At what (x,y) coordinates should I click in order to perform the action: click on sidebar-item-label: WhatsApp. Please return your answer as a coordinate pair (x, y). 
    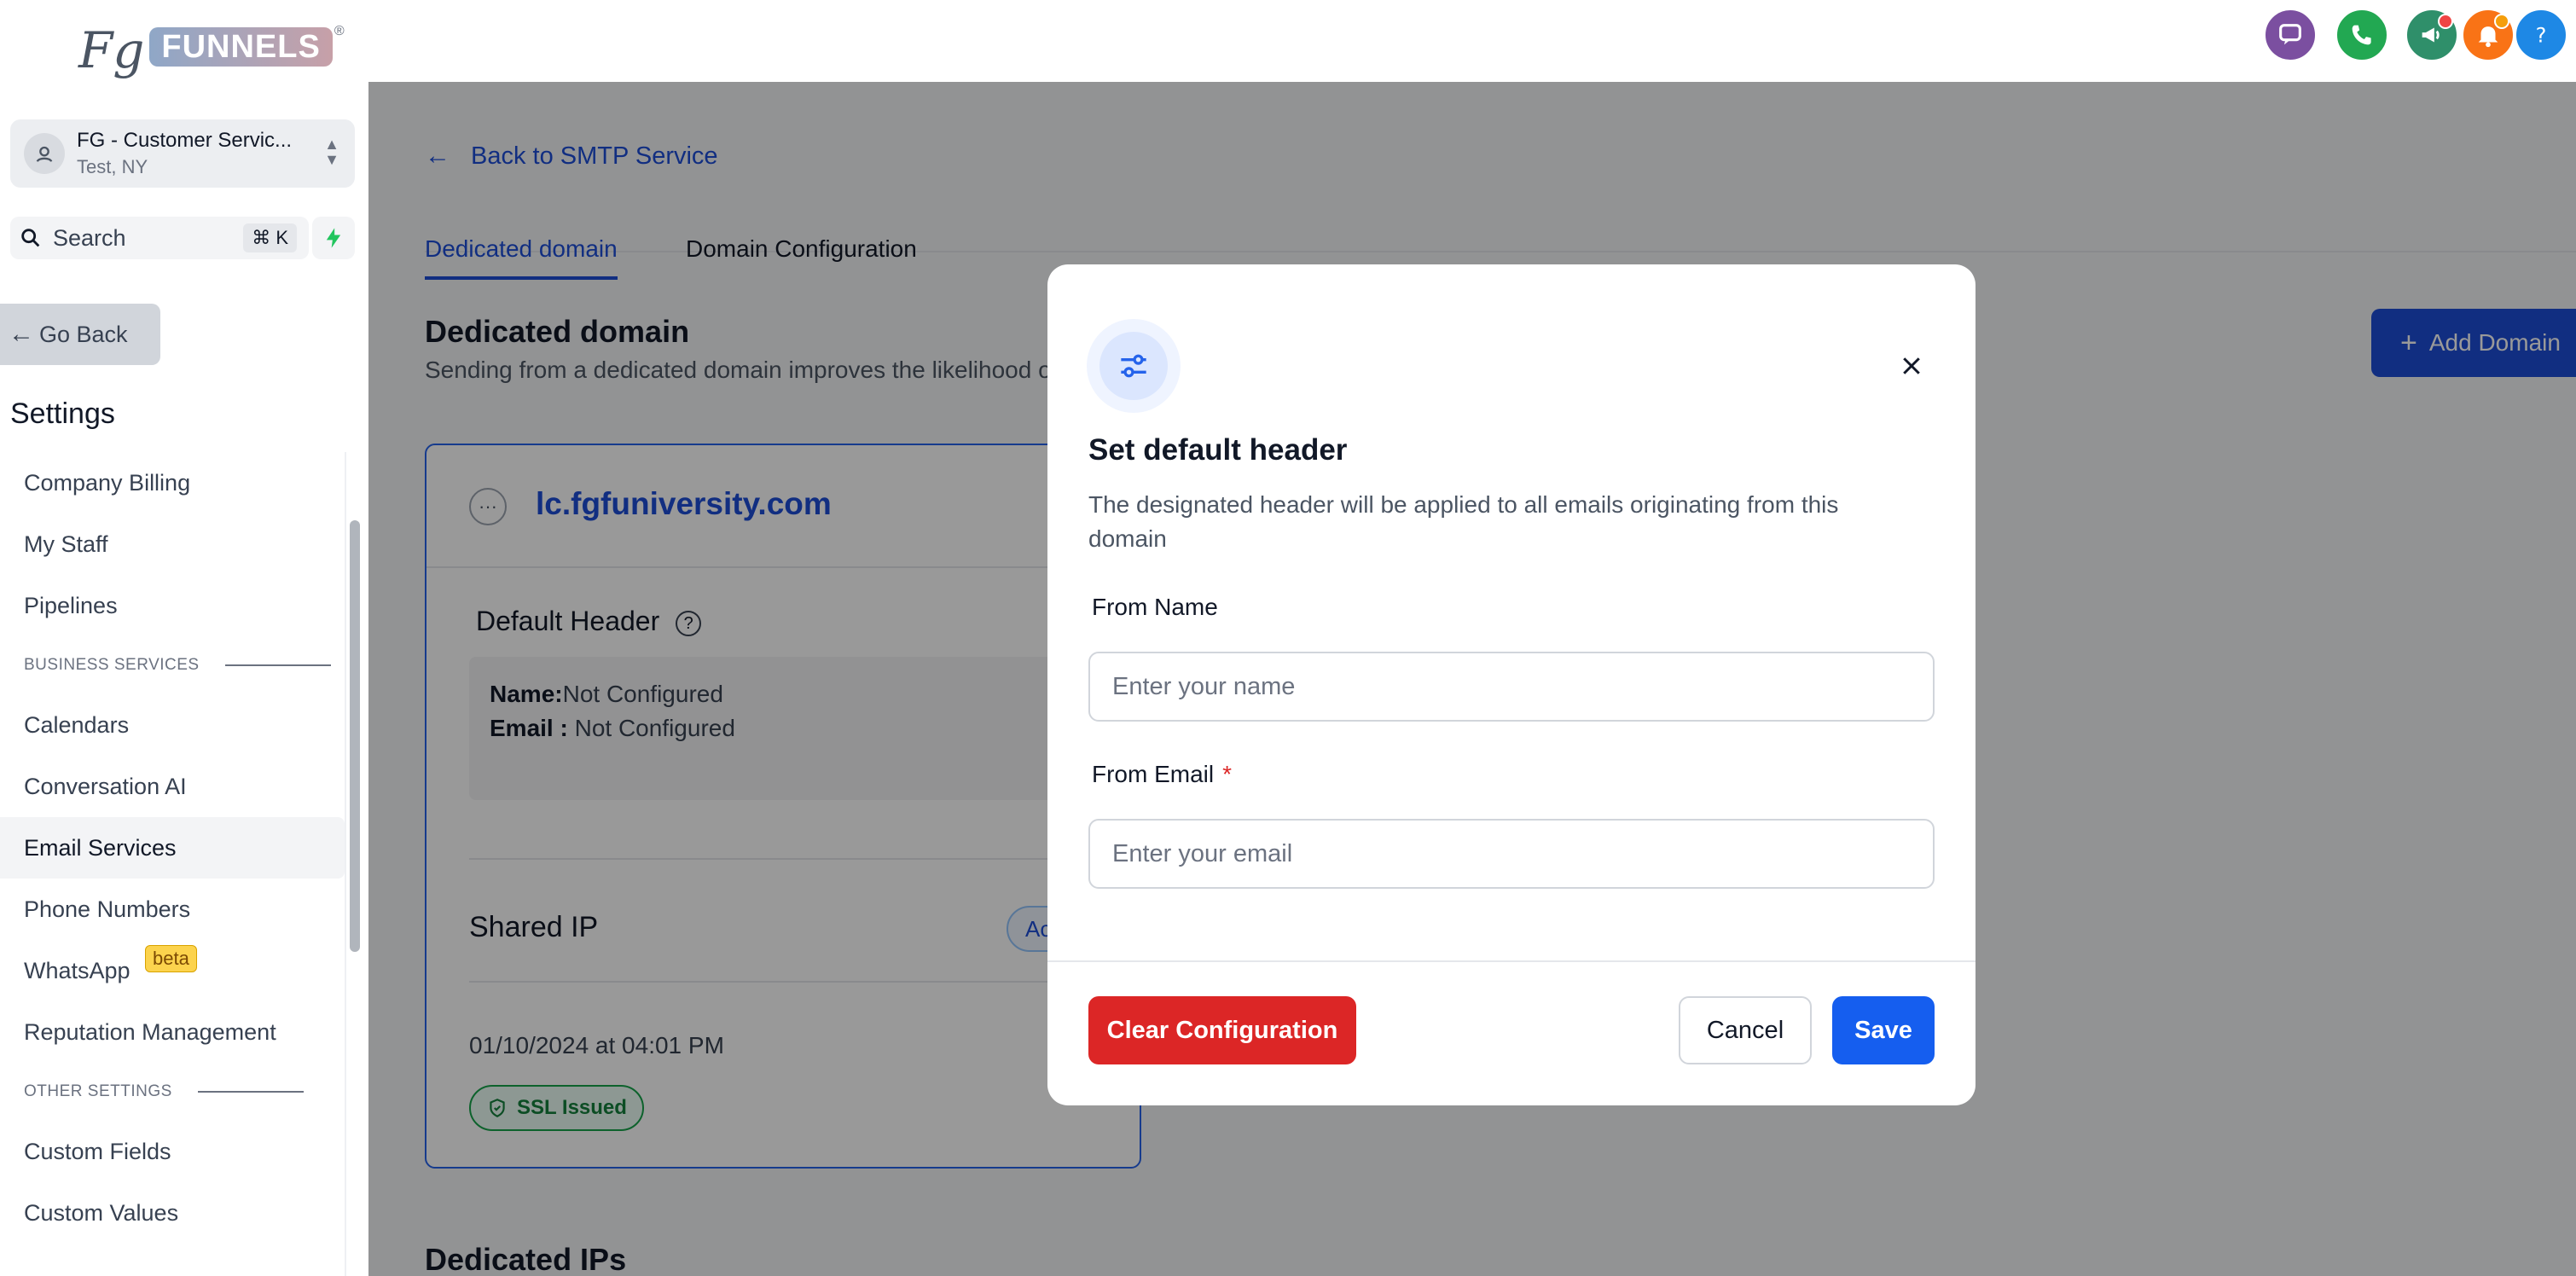
    Looking at the image, I should click on (77, 970).